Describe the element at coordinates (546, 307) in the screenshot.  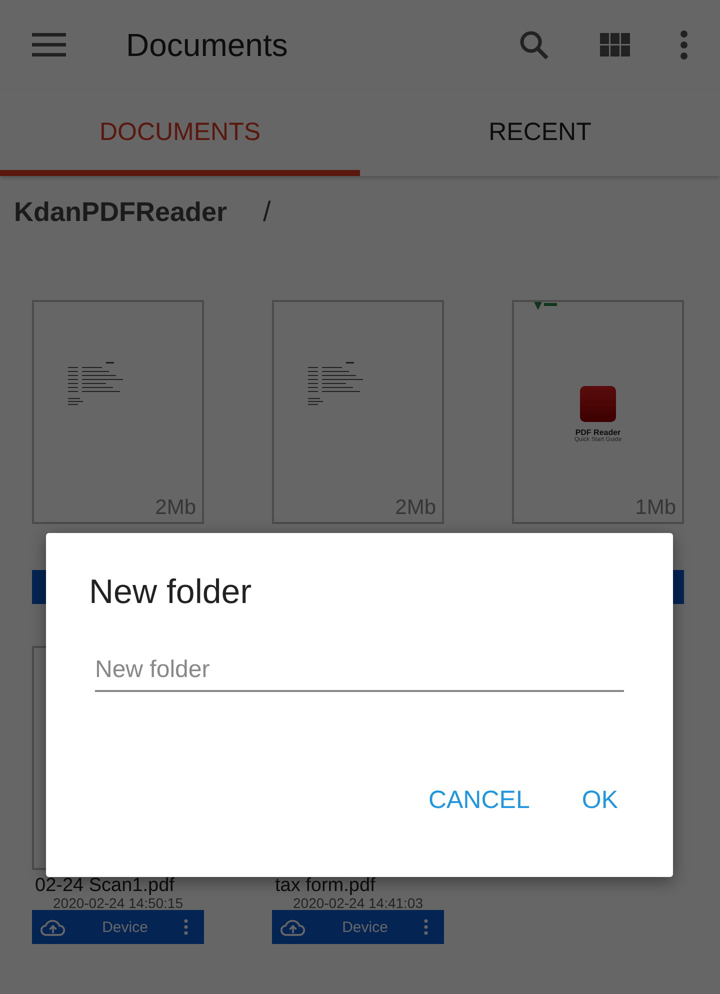
I see `leaf-logo-icon` at that location.